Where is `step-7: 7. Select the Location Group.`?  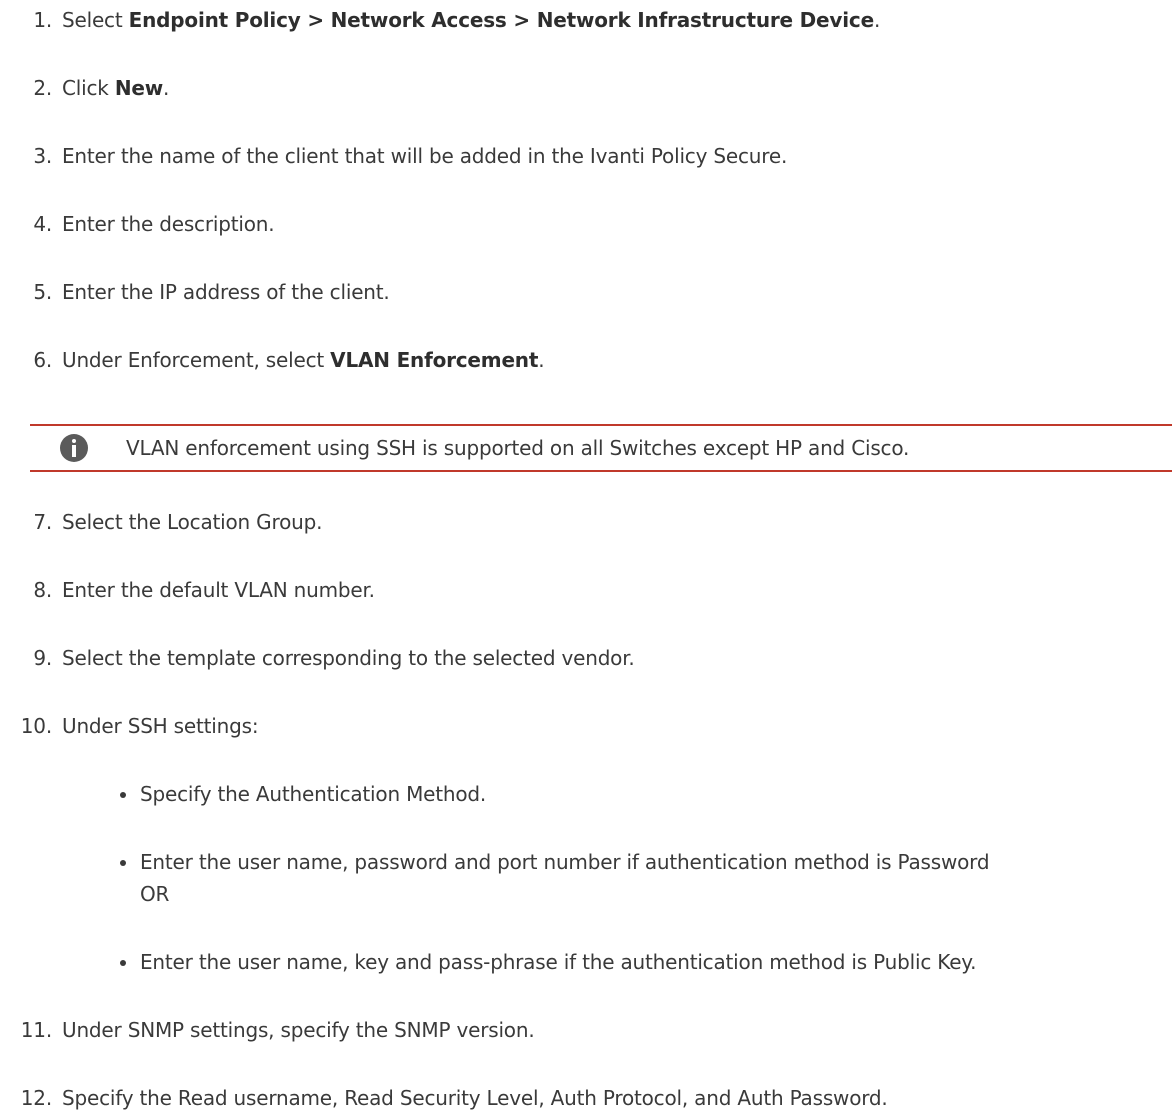 step-7: 7. Select the Location Group. is located at coordinates (580, 522).